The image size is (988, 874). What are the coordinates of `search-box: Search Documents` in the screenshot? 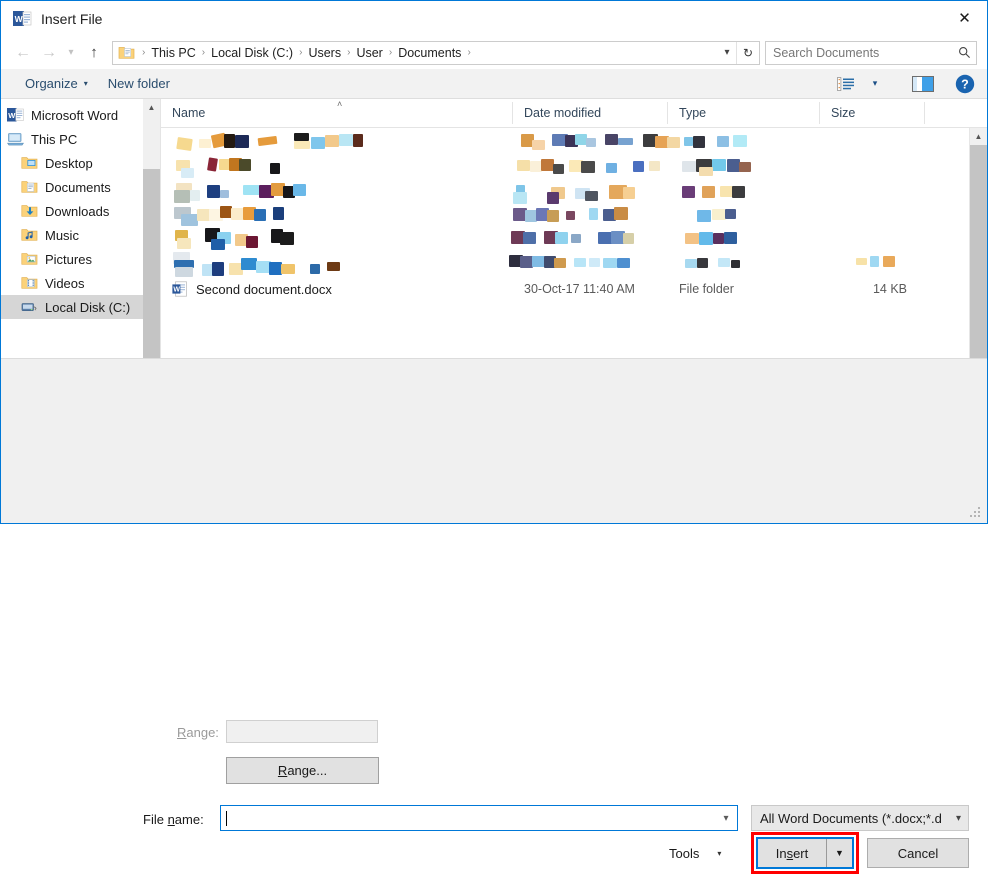 It's located at (871, 52).